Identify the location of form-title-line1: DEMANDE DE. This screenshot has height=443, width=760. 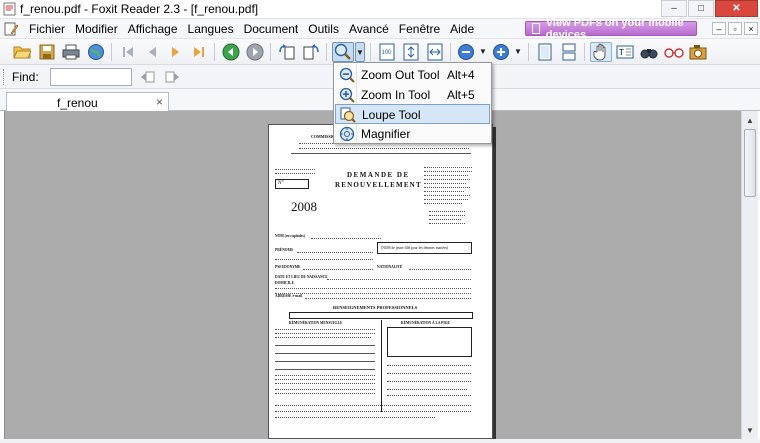
(378, 175).